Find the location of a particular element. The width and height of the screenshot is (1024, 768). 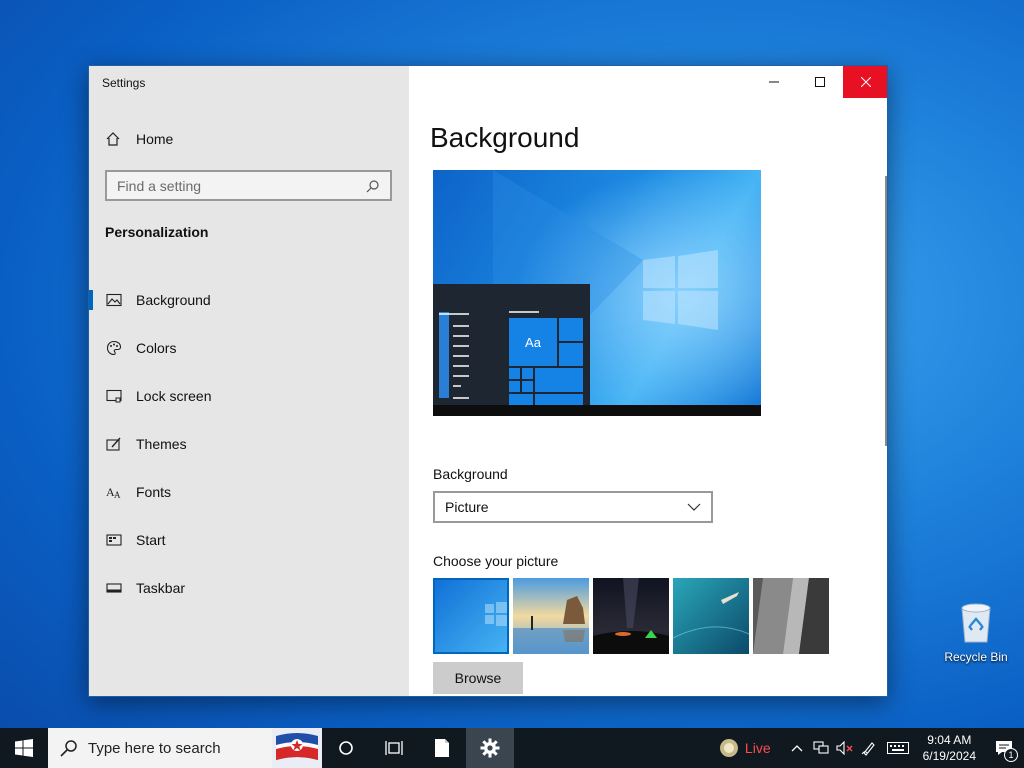

settings-search-input is located at coordinates (241, 185).